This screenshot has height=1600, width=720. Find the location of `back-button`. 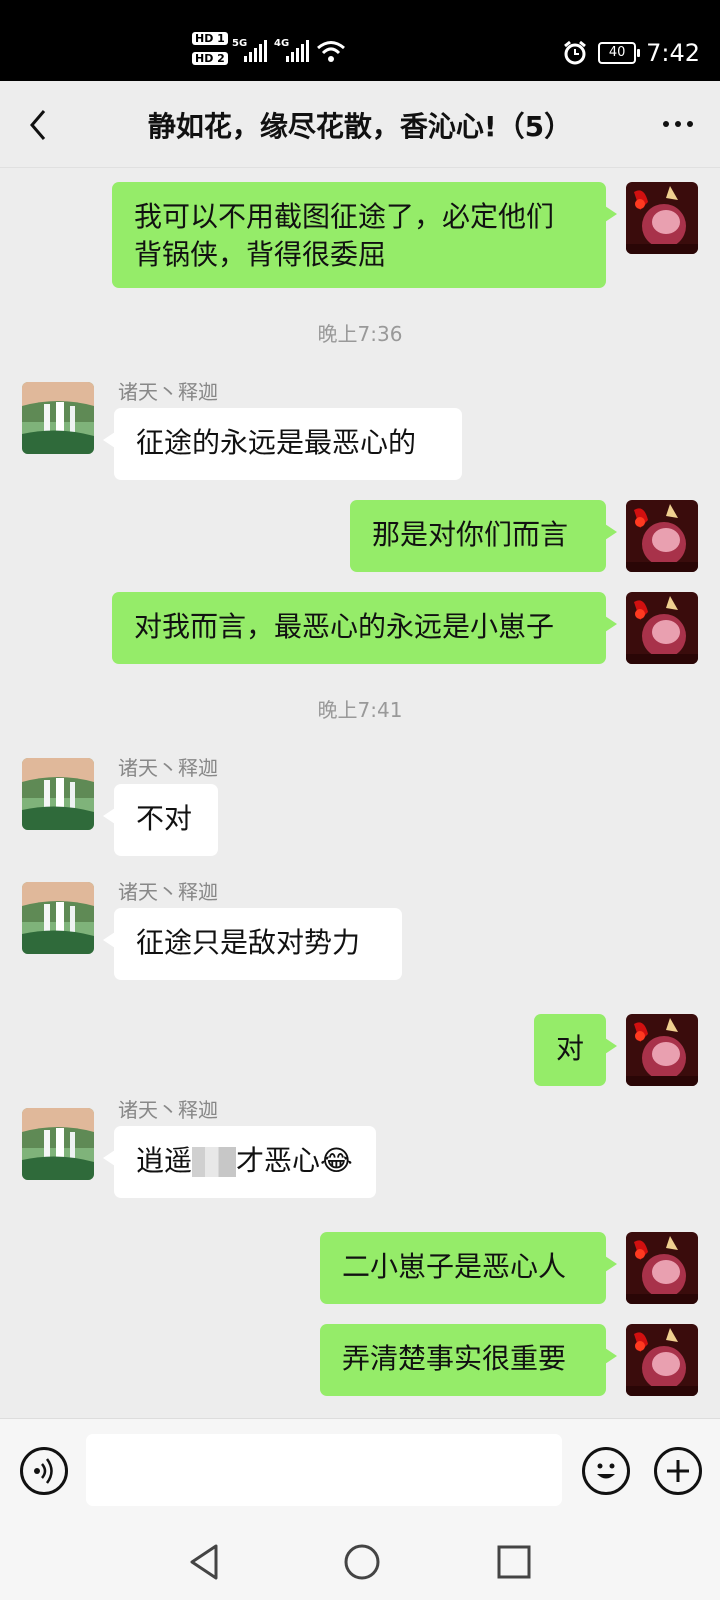

back-button is located at coordinates (40, 125).